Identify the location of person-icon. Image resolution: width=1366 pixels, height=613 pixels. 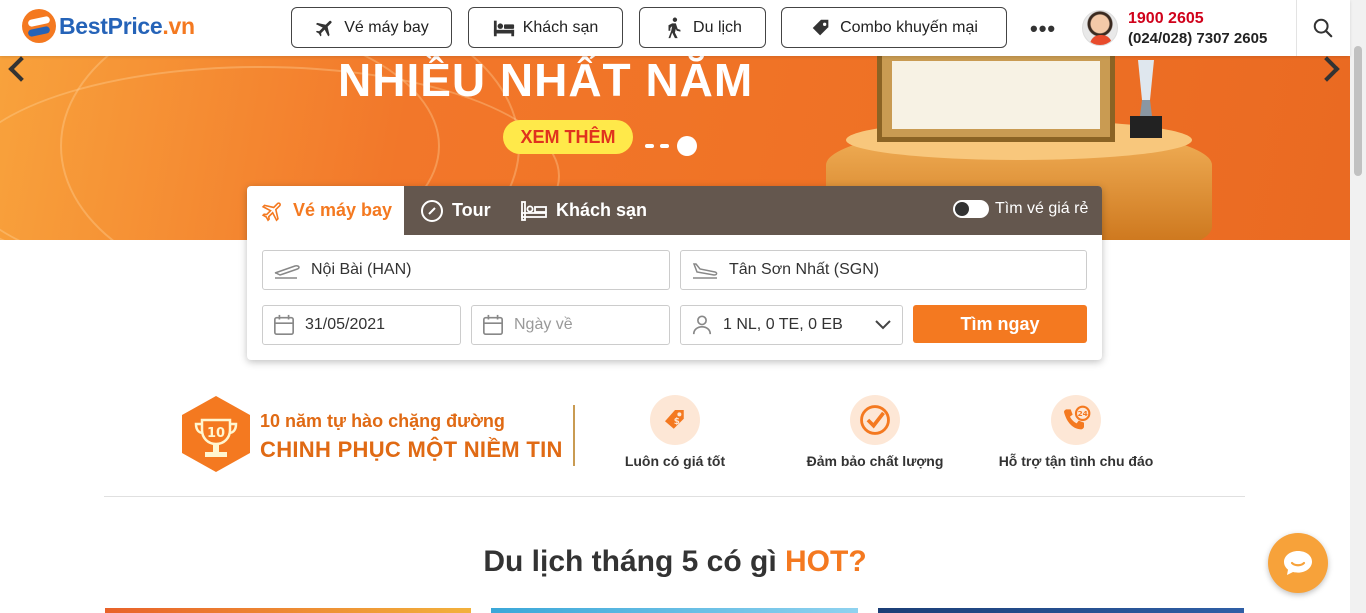
(702, 325).